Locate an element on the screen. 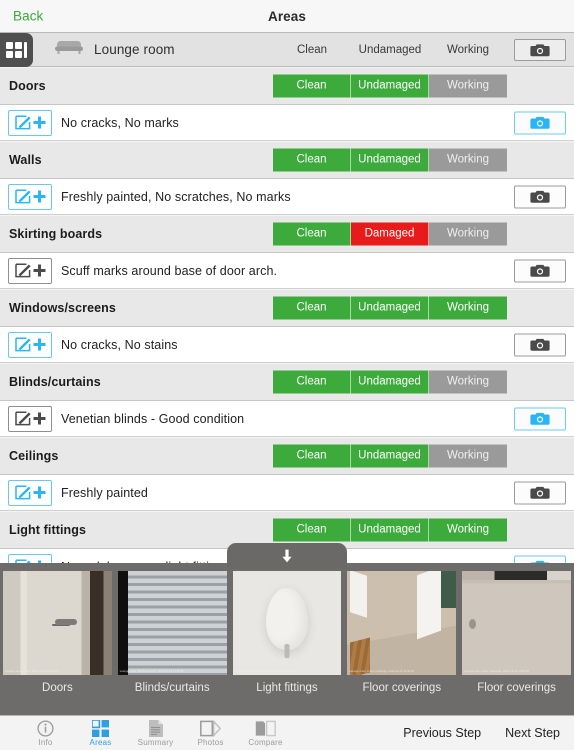  previous-step-button: Previous Step is located at coordinates (442, 733).